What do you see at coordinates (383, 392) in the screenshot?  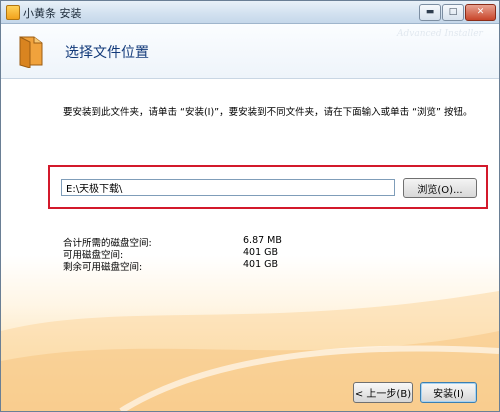 I see `back-button: < 上一步(B)` at bounding box center [383, 392].